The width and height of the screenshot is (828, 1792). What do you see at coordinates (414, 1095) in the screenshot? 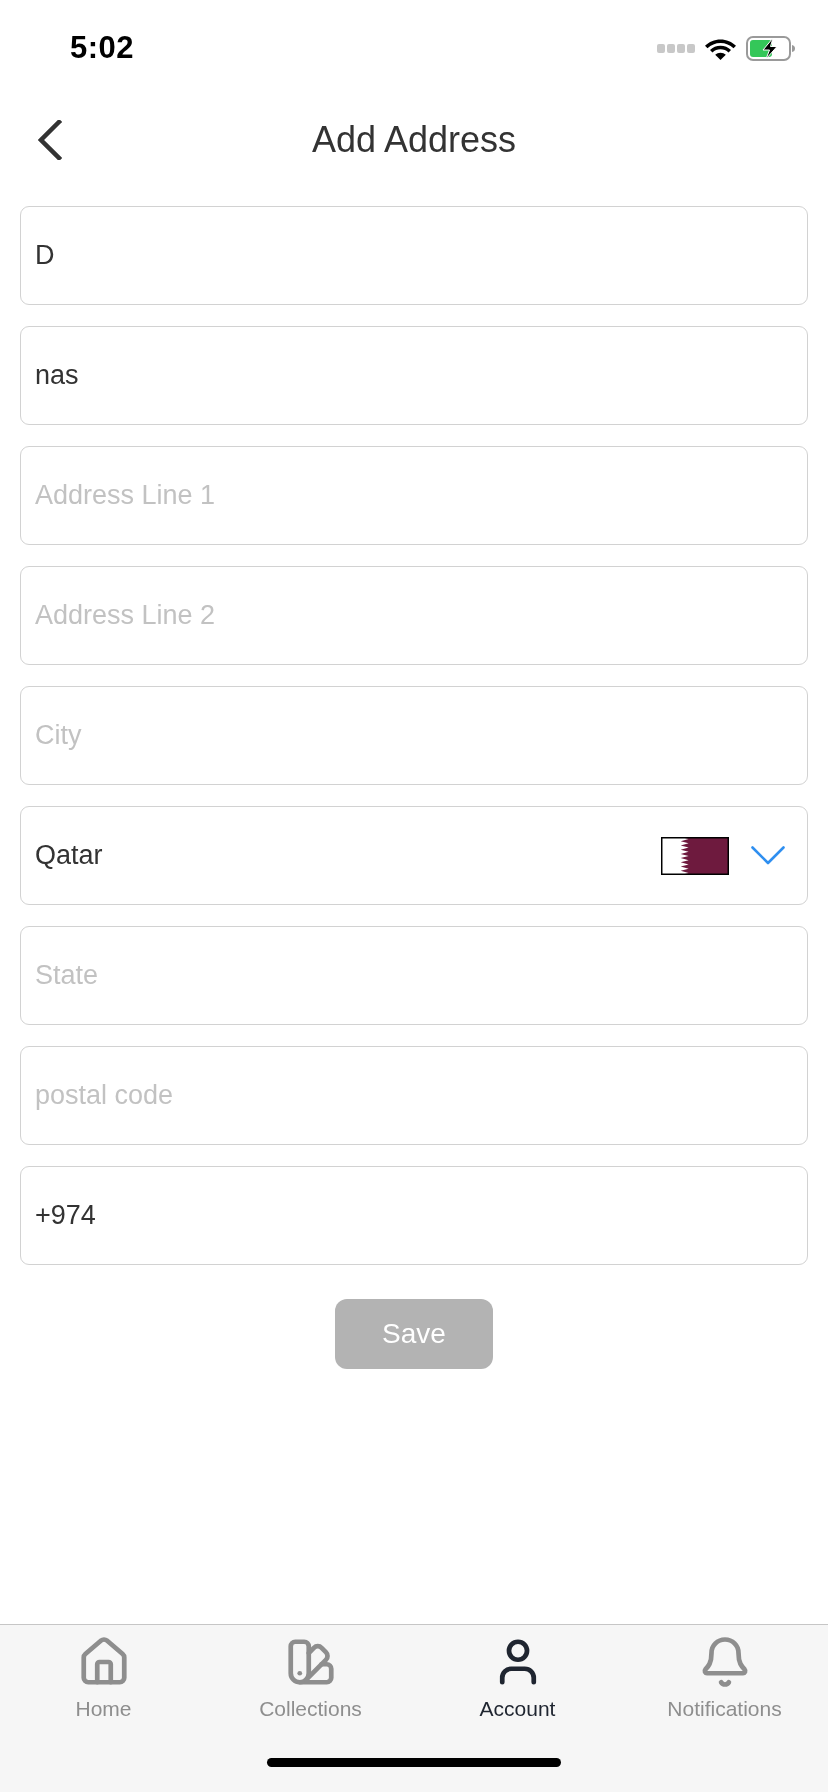
I see `input-field: postal code` at bounding box center [414, 1095].